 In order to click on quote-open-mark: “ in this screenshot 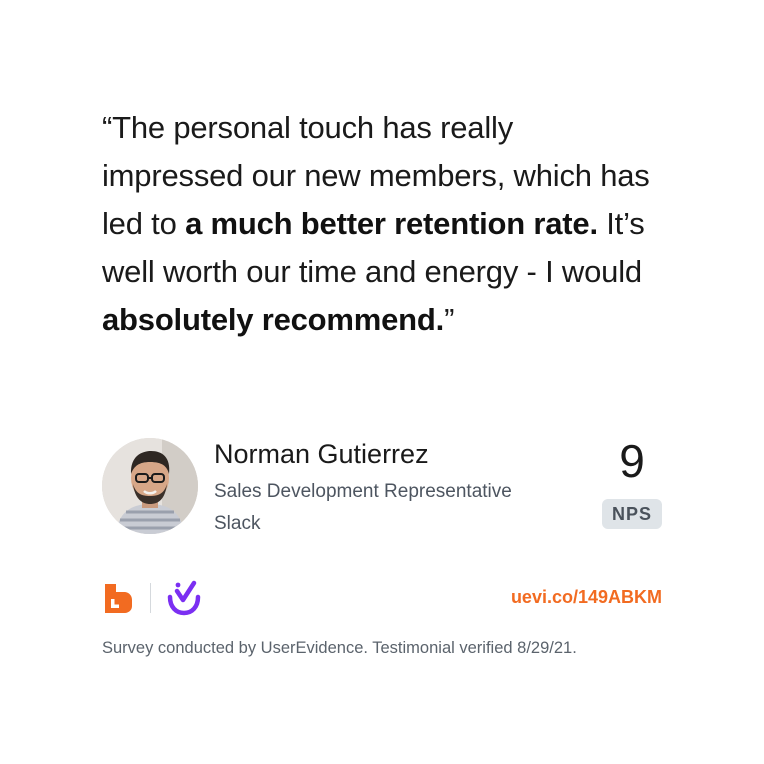, I will do `click(107, 127)`.